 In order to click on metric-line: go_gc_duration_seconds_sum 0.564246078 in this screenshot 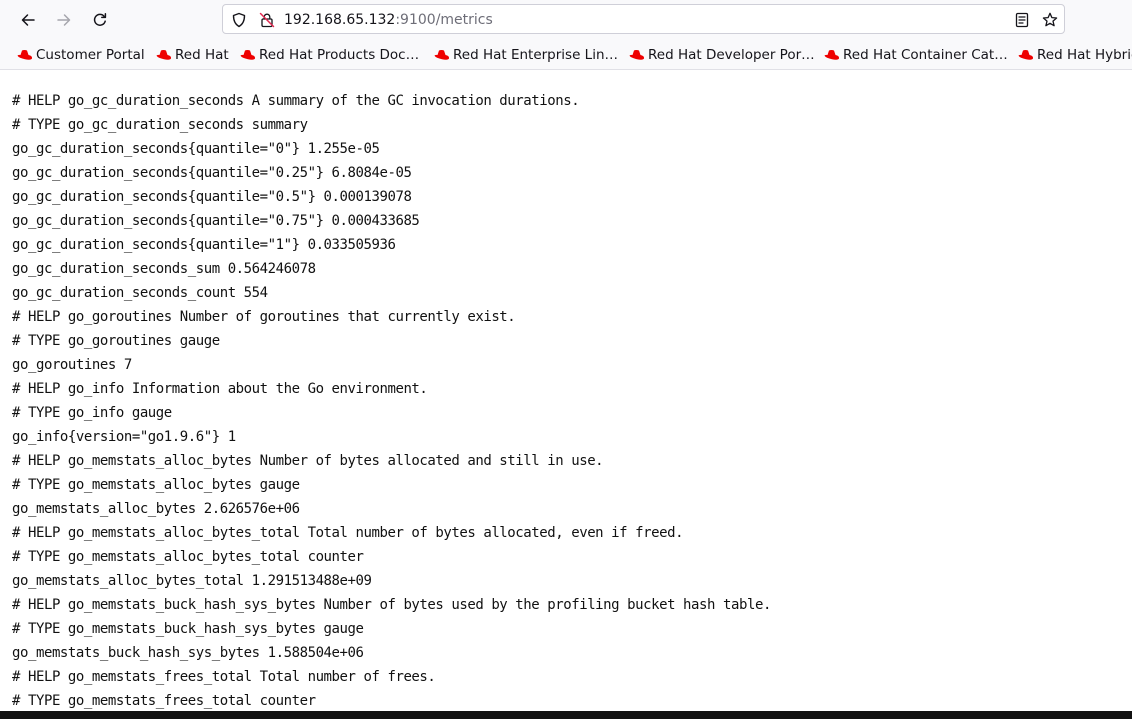, I will do `click(164, 269)`.